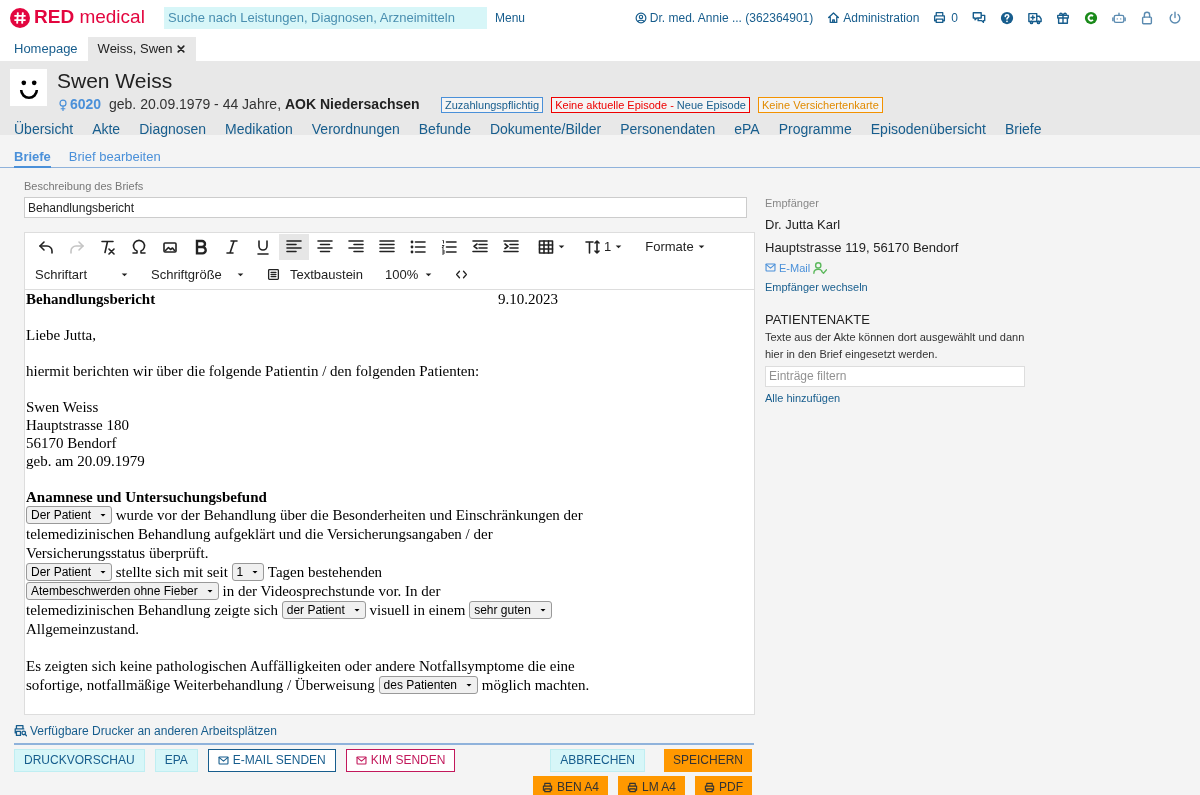  What do you see at coordinates (61, 334) in the screenshot?
I see `letter-line: Liebe Jutta,` at bounding box center [61, 334].